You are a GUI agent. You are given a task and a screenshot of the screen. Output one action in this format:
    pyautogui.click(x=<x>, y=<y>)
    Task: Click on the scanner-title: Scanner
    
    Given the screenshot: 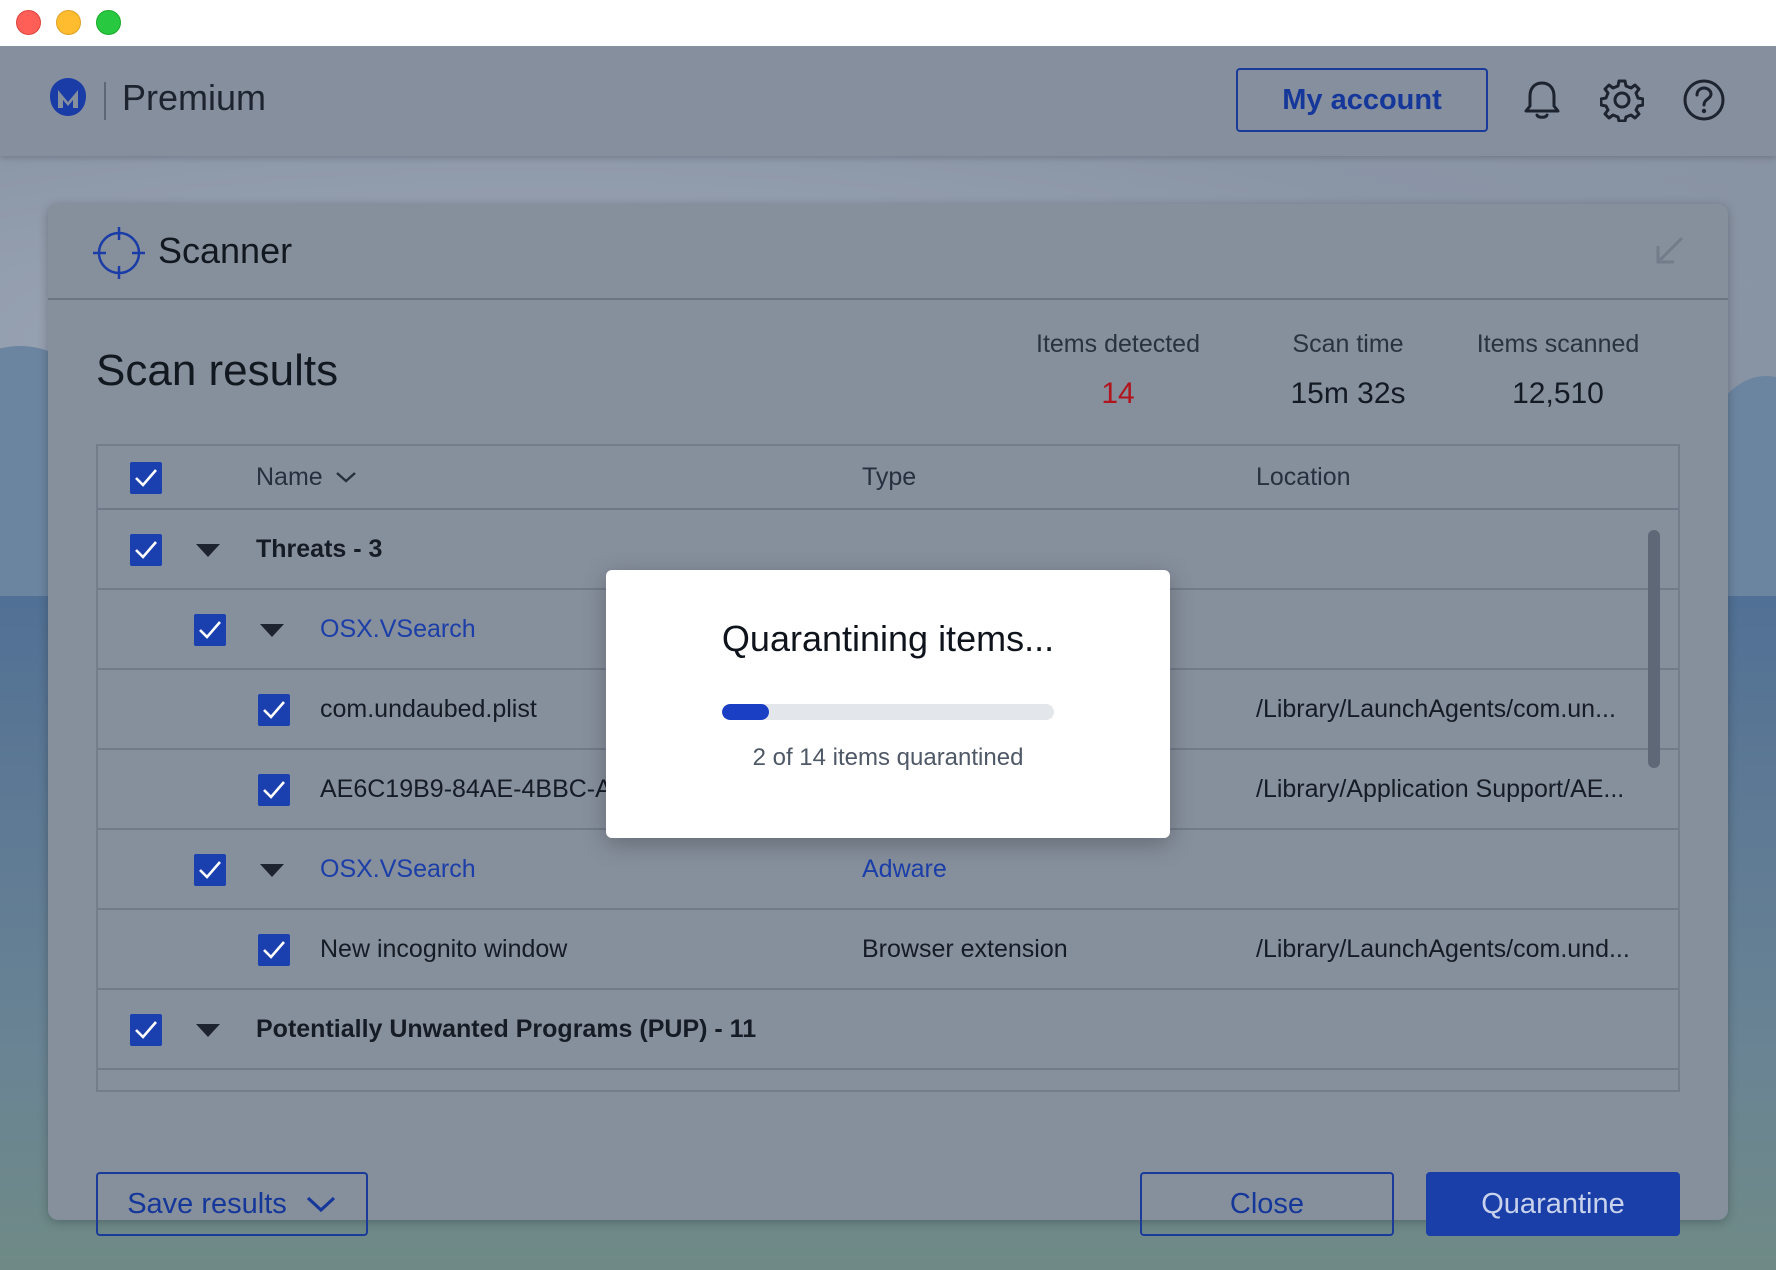 What is the action you would take?
    pyautogui.click(x=225, y=250)
    